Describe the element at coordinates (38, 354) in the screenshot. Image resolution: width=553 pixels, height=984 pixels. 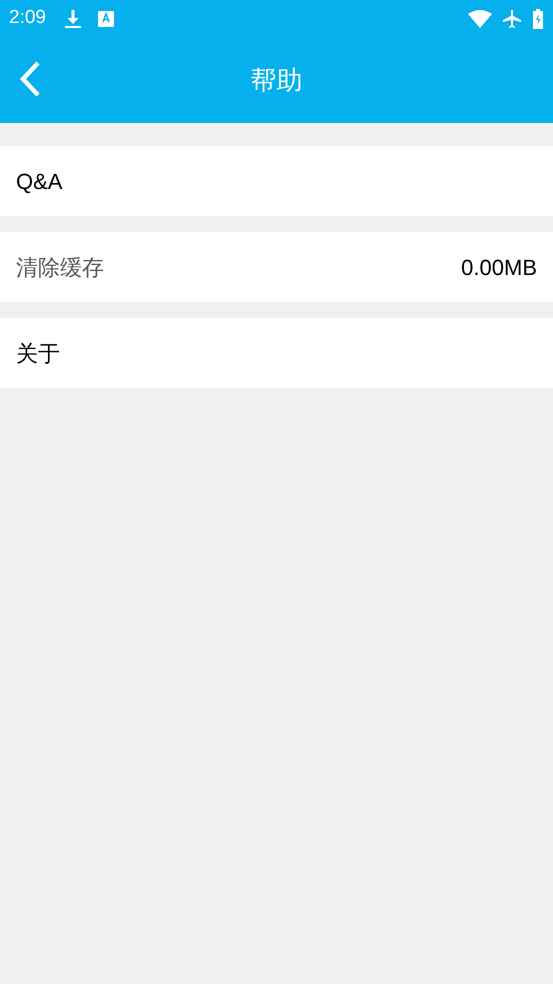
I see `row-label: 关于` at that location.